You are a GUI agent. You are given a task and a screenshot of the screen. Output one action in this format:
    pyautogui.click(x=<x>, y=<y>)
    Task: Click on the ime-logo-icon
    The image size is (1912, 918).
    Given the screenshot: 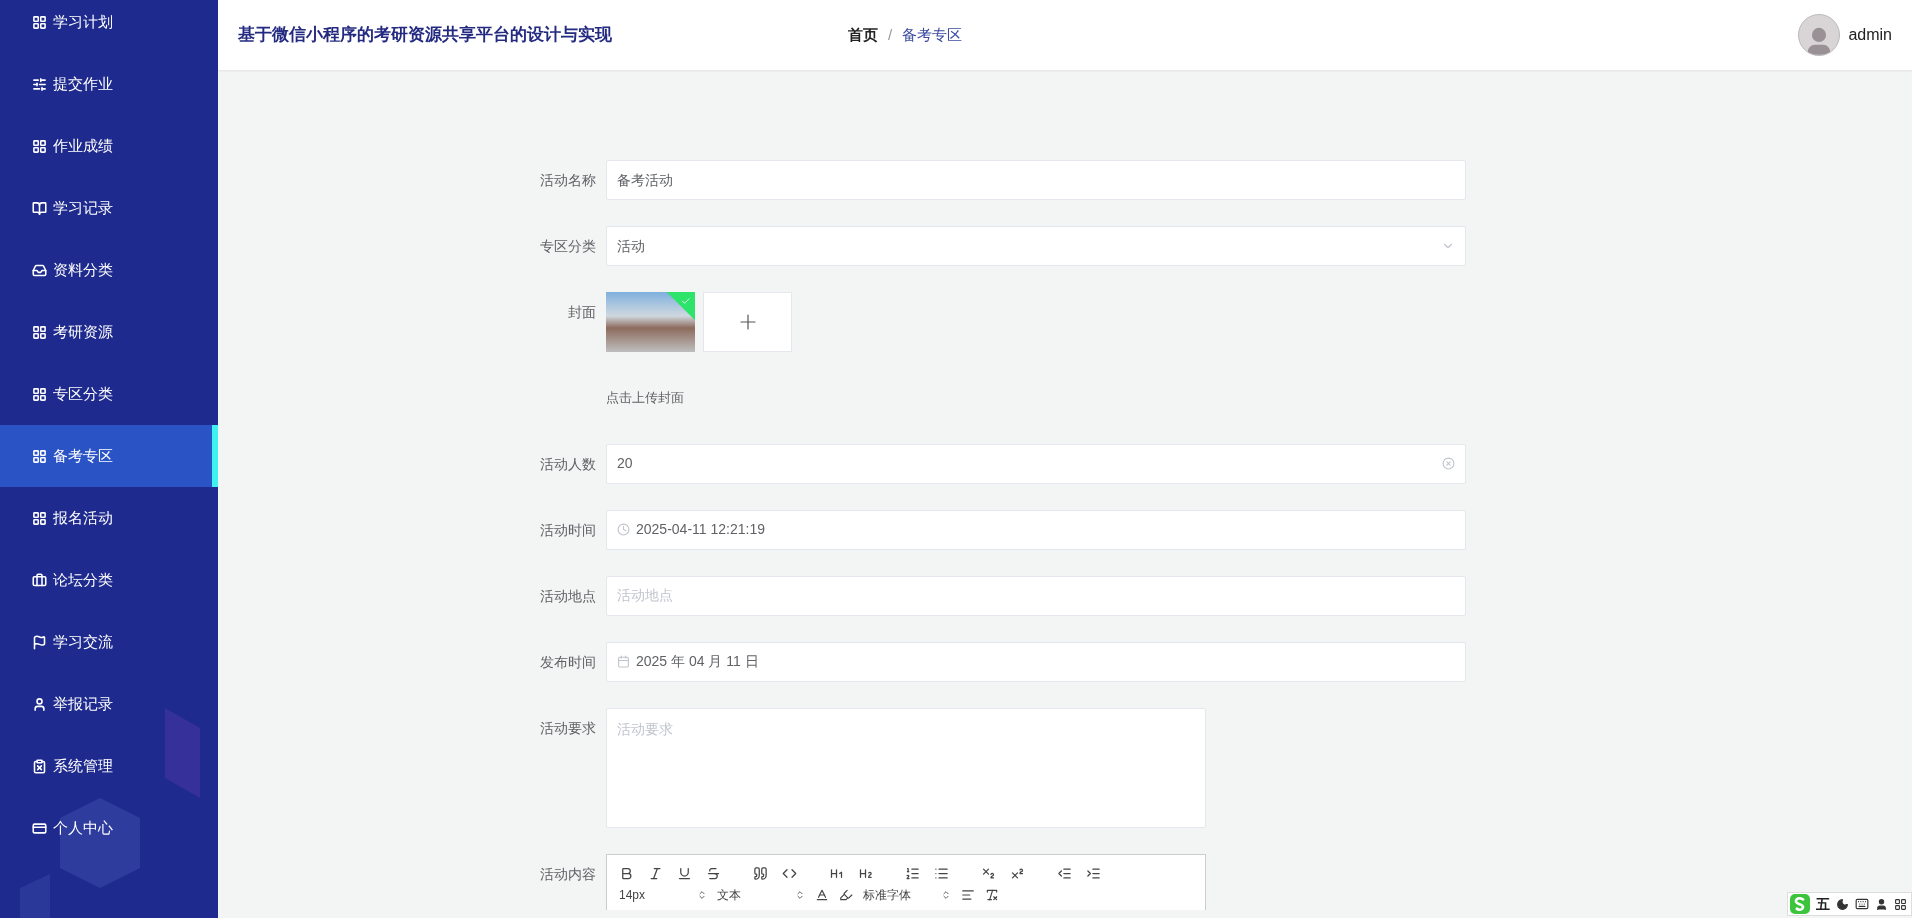 What is the action you would take?
    pyautogui.click(x=1800, y=904)
    